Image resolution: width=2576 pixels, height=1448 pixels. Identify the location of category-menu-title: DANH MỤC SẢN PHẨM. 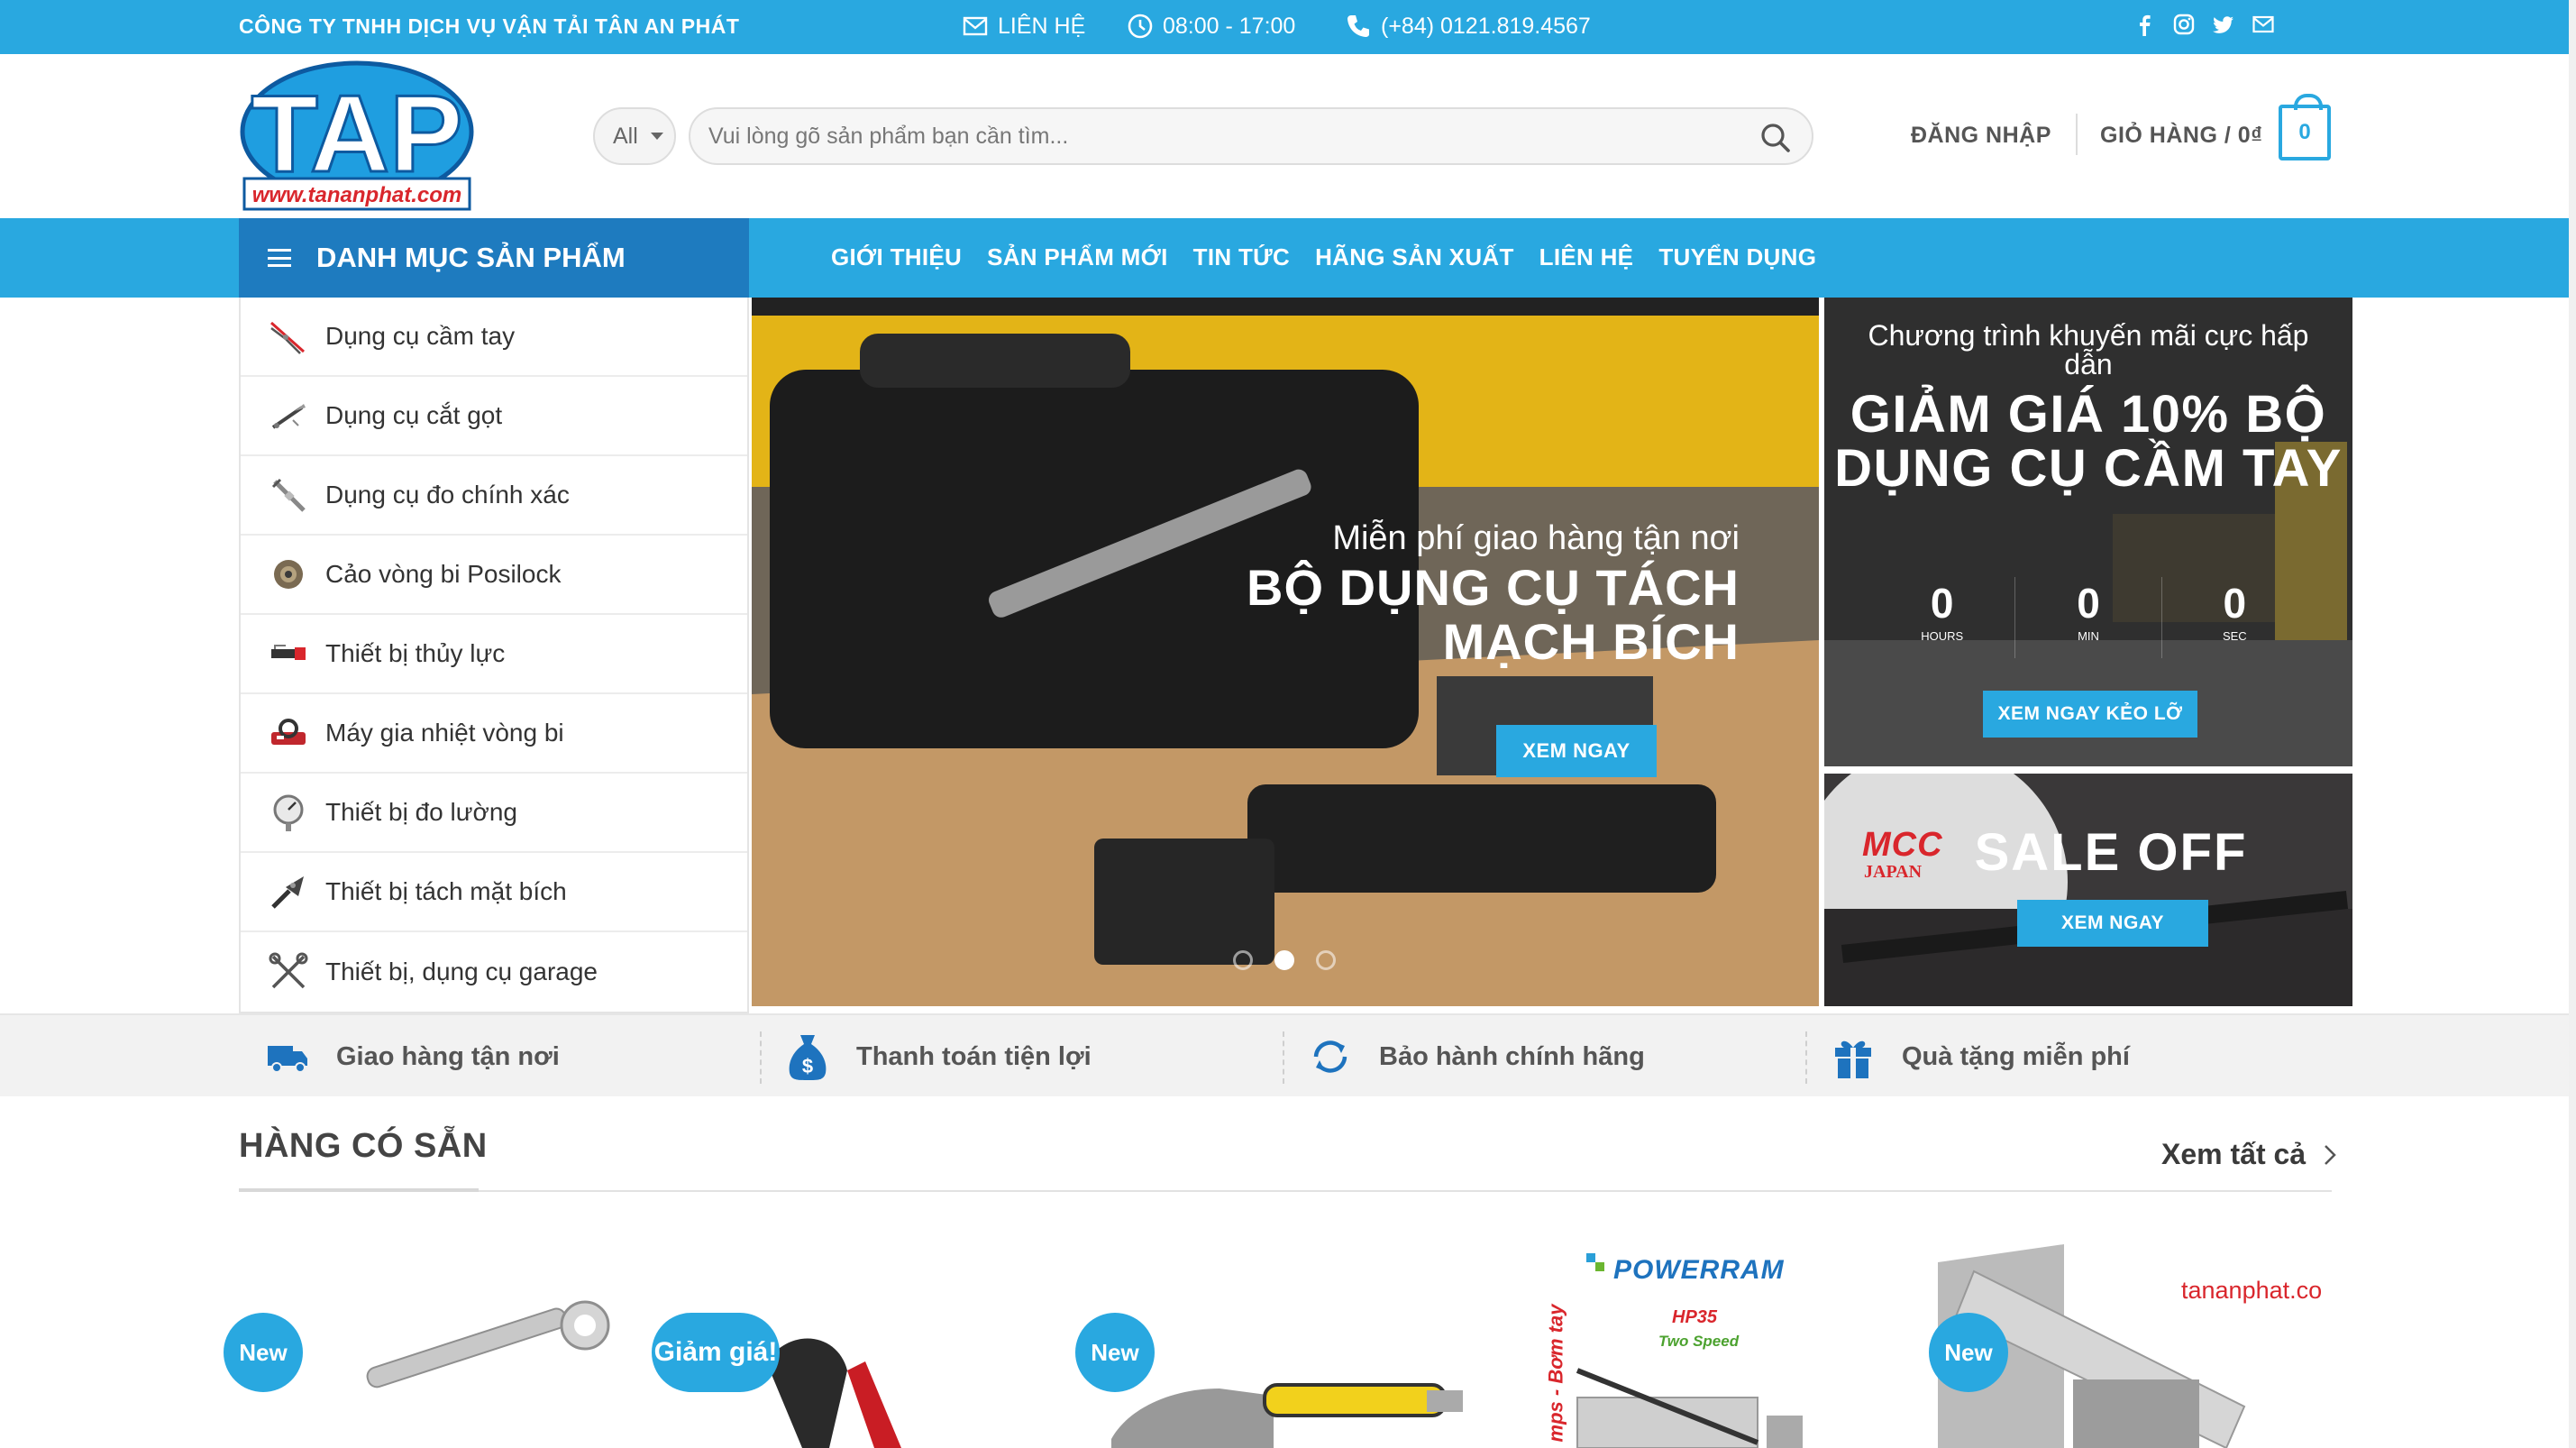
(471, 257).